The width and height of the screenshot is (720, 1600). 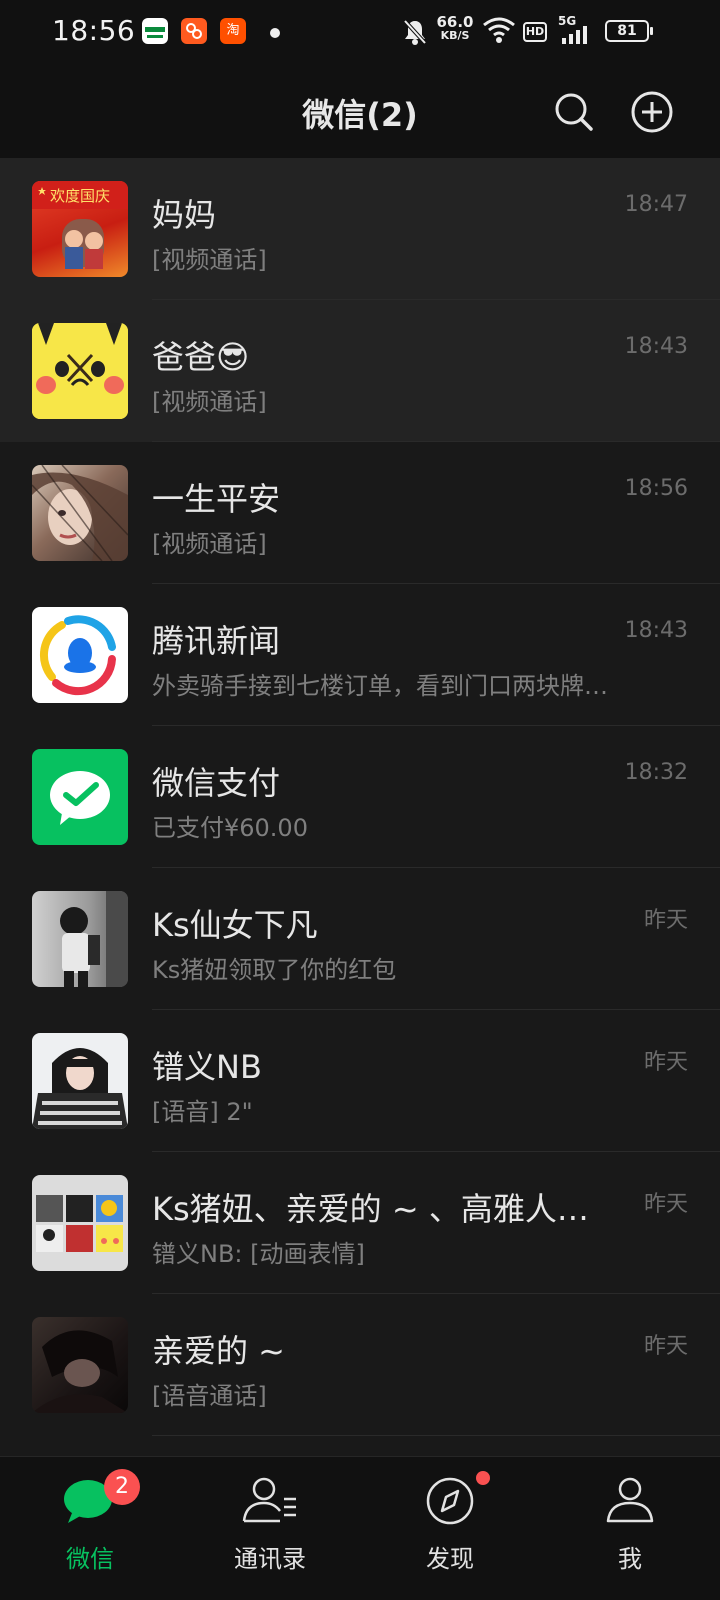 What do you see at coordinates (360, 513) in the screenshot?
I see `chat-row: 一生平安 [视频通话] 18:56` at bounding box center [360, 513].